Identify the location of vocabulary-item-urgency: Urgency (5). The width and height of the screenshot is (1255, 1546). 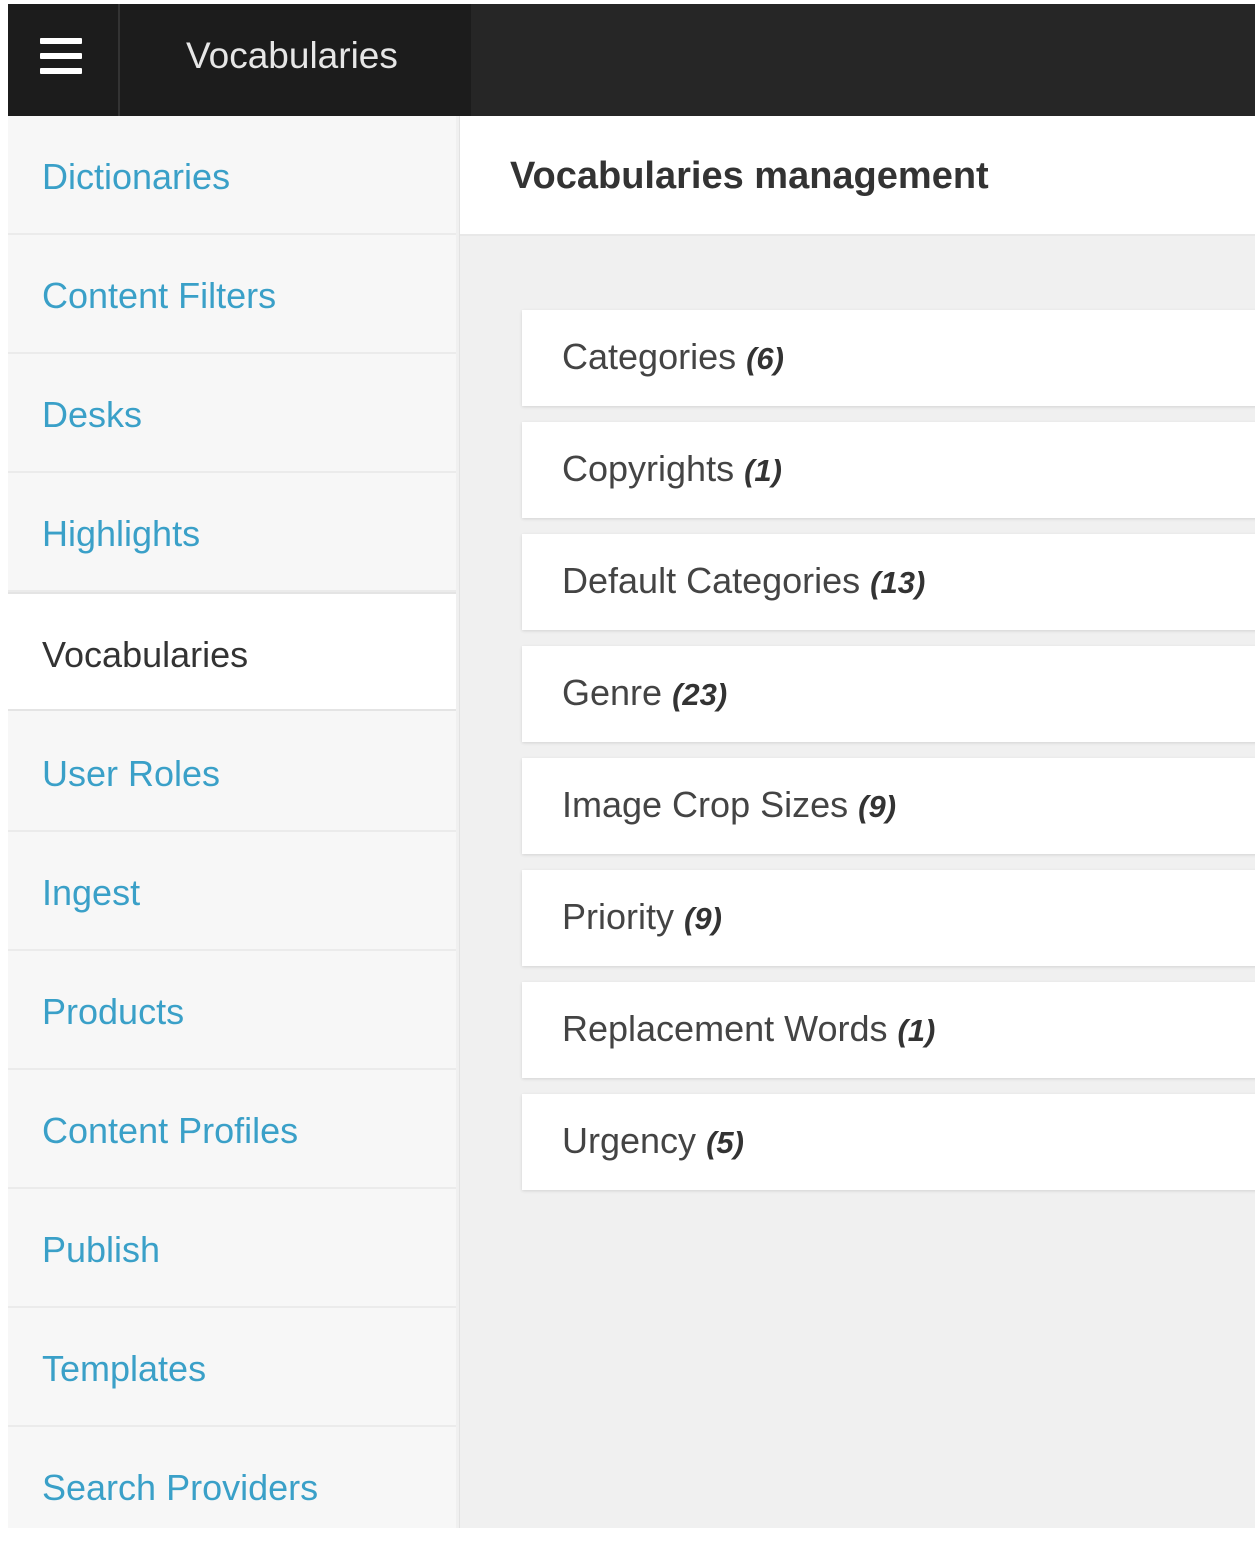
(888, 1142).